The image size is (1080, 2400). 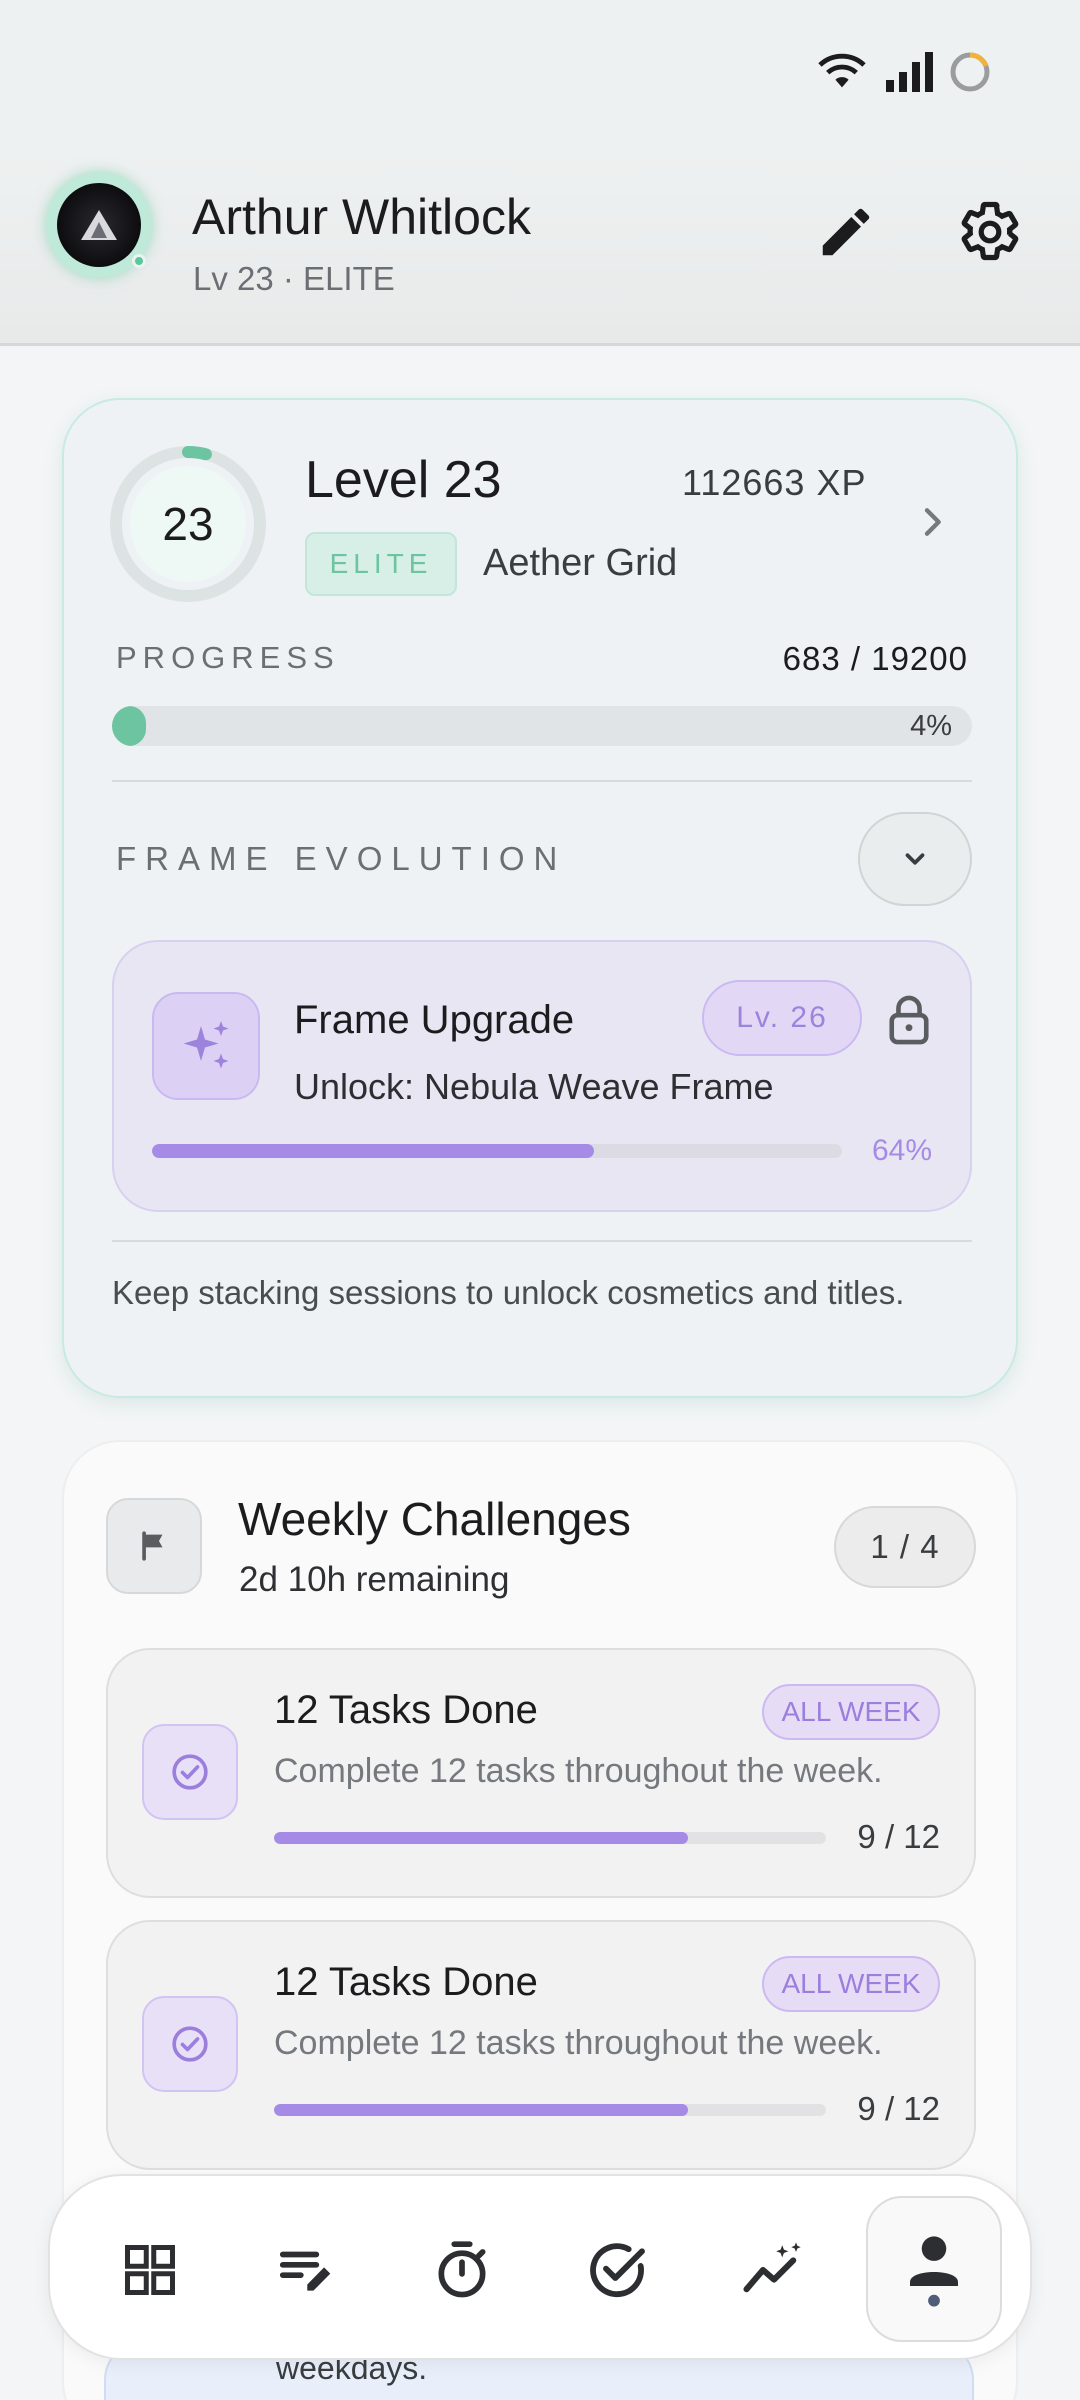 I want to click on level-title: Level 23, so click(x=403, y=480).